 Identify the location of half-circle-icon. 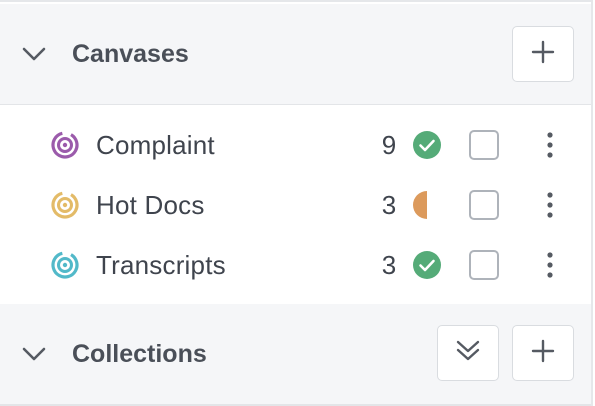
(427, 205).